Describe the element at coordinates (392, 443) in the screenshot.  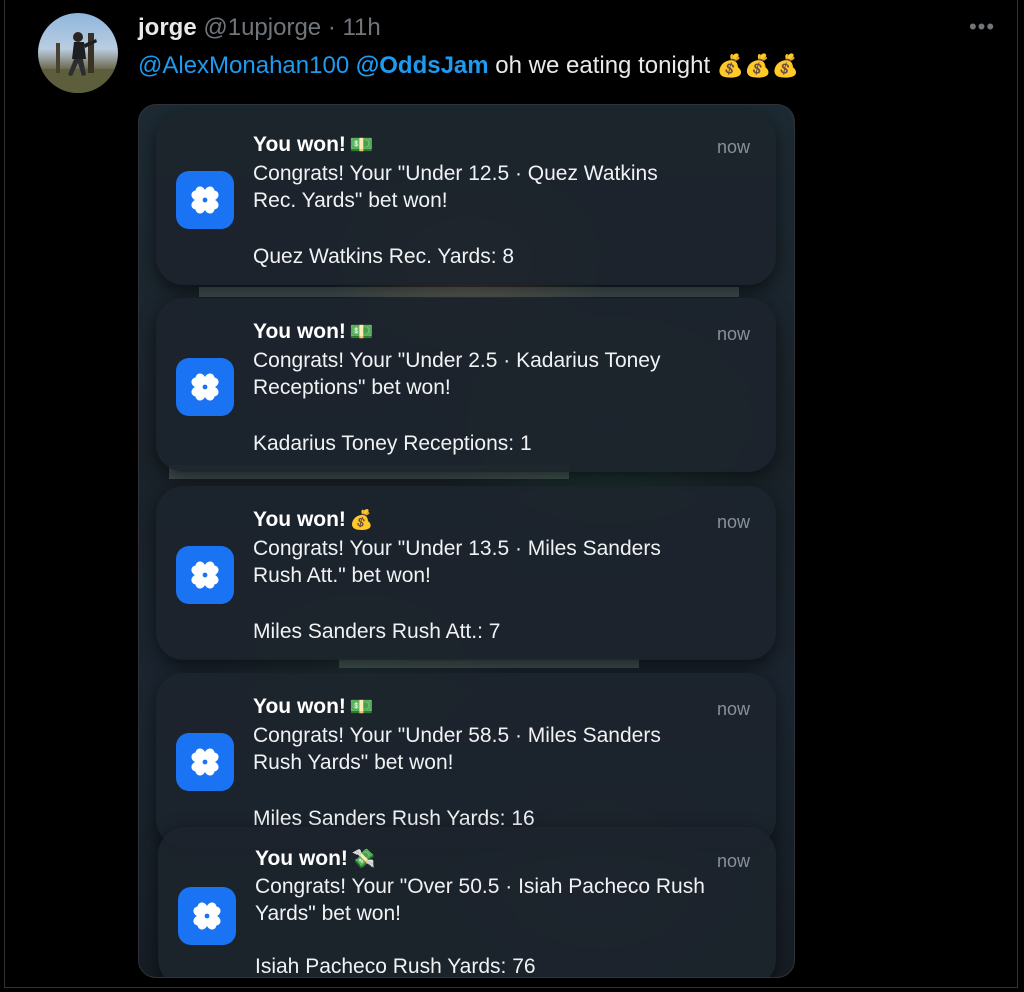
I see `notification-result: Kadarius Toney Receptions: 1` at that location.